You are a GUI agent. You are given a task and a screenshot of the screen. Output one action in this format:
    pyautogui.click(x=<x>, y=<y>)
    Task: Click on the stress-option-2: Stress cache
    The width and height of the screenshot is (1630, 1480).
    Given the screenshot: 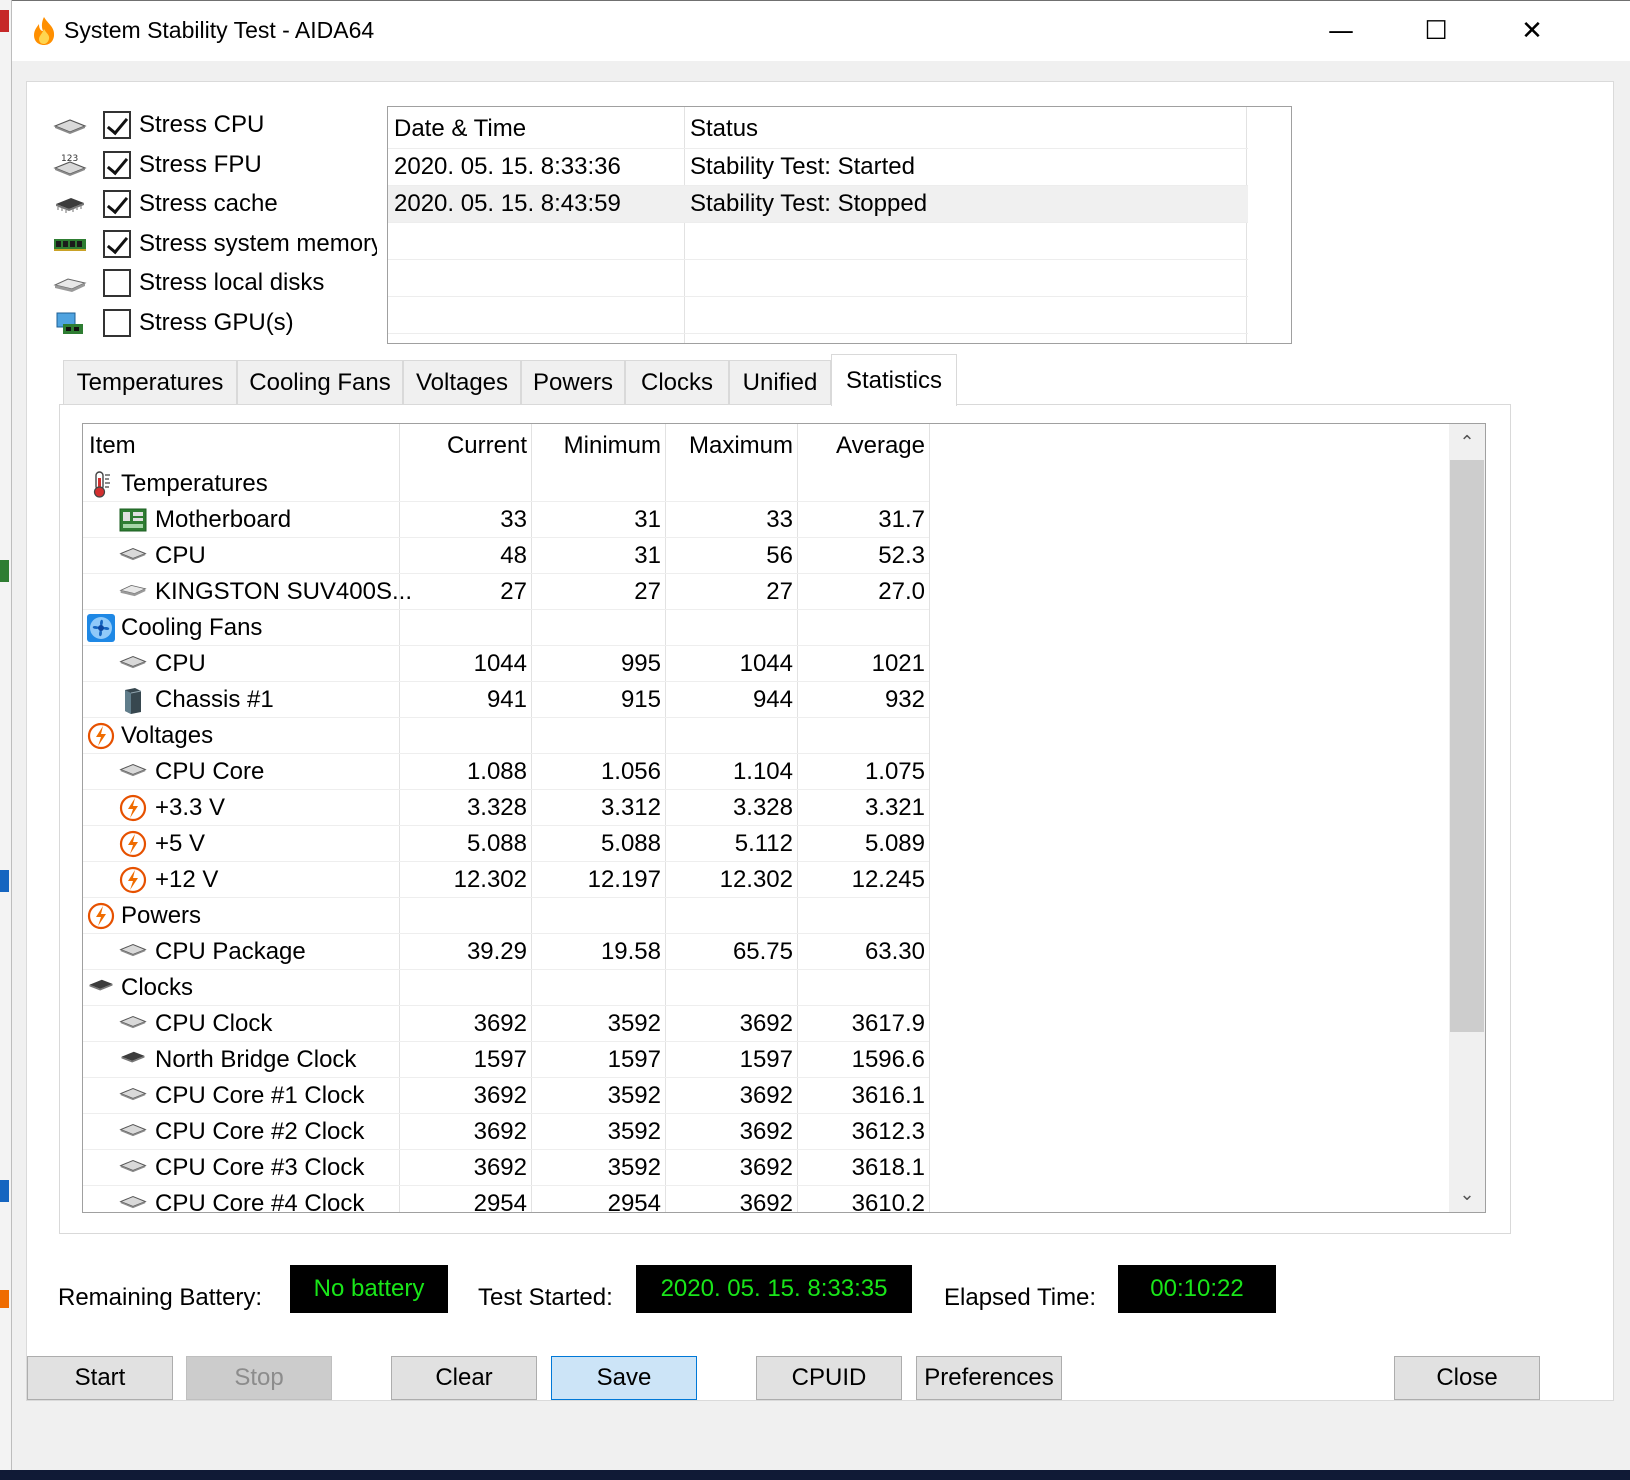 What is the action you would take?
    pyautogui.click(x=165, y=204)
    